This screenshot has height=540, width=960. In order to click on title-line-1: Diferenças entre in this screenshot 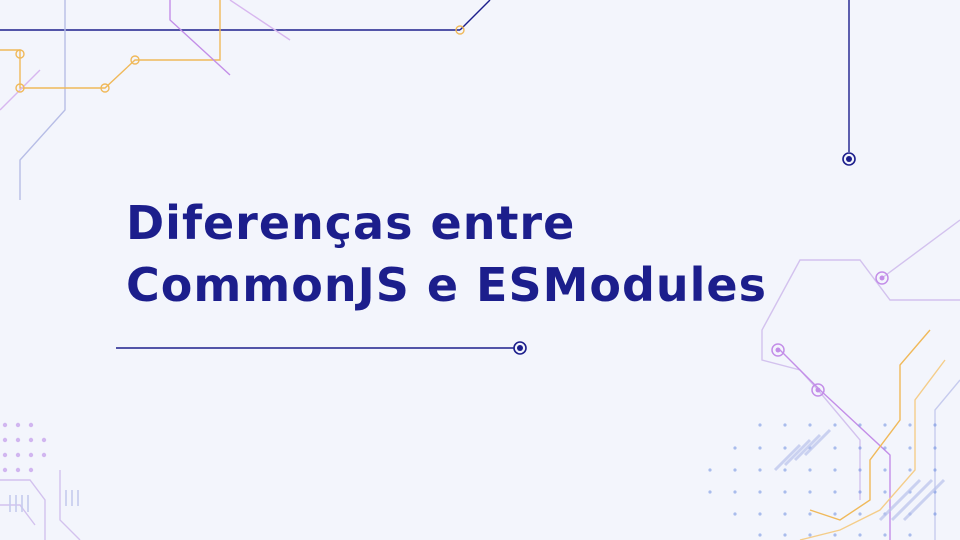, I will do `click(351, 223)`.